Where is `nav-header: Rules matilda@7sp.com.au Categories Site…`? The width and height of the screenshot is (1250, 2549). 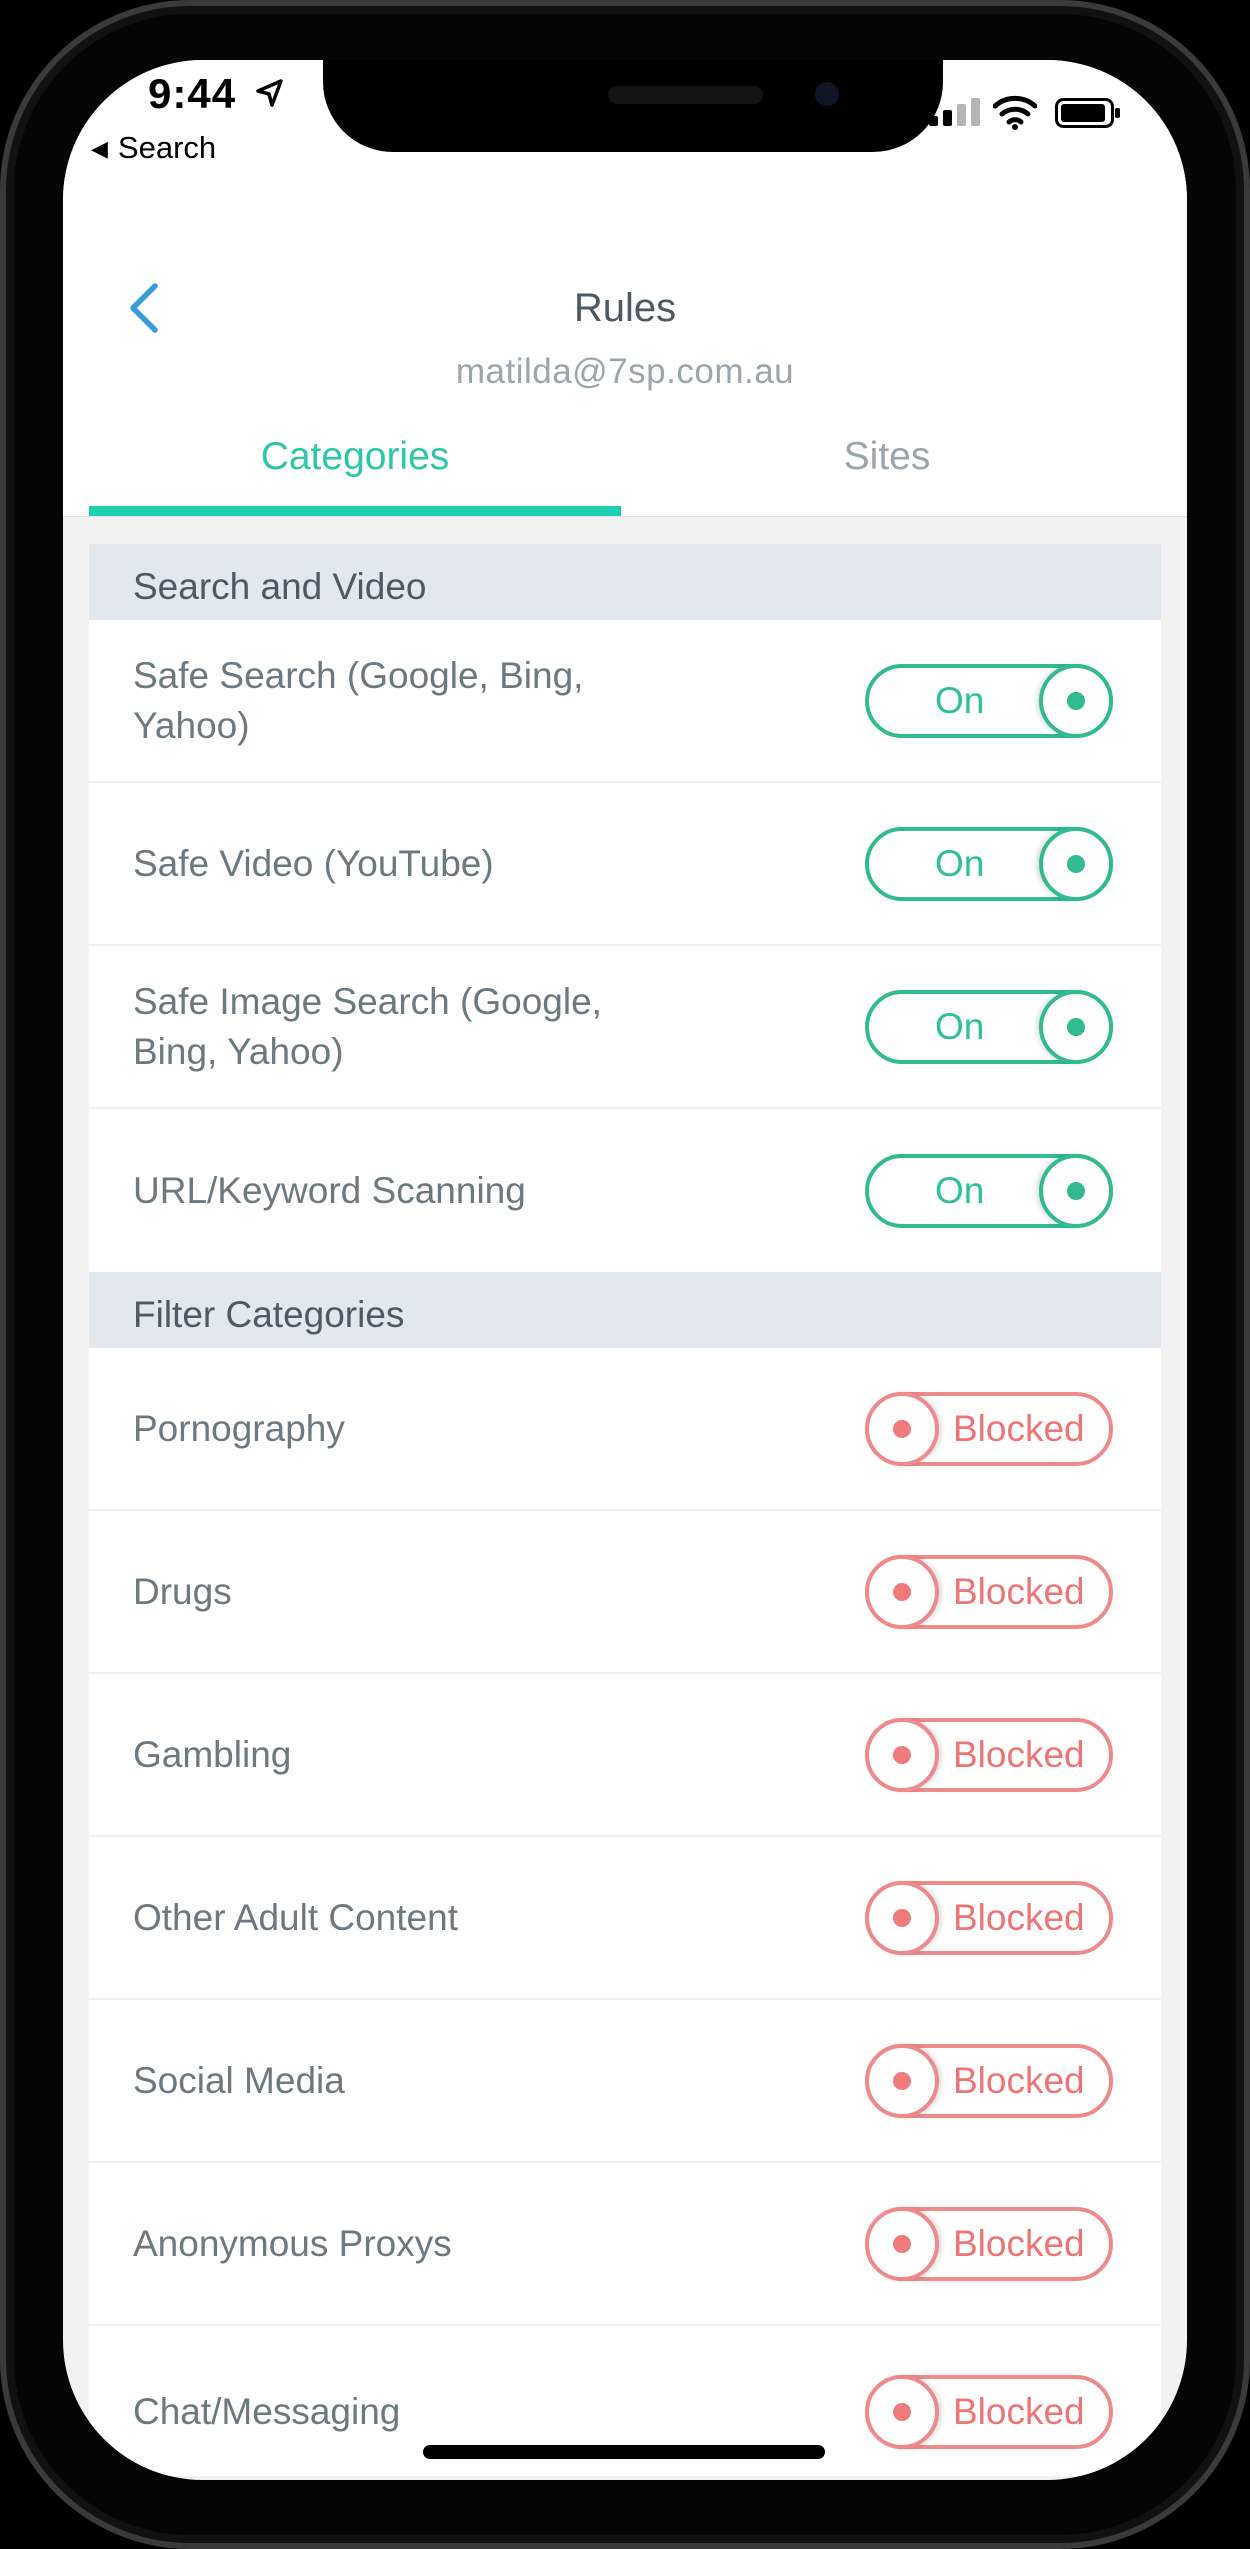
nav-header: Rules matilda@7sp.com.au Categories Site… is located at coordinates (625, 348).